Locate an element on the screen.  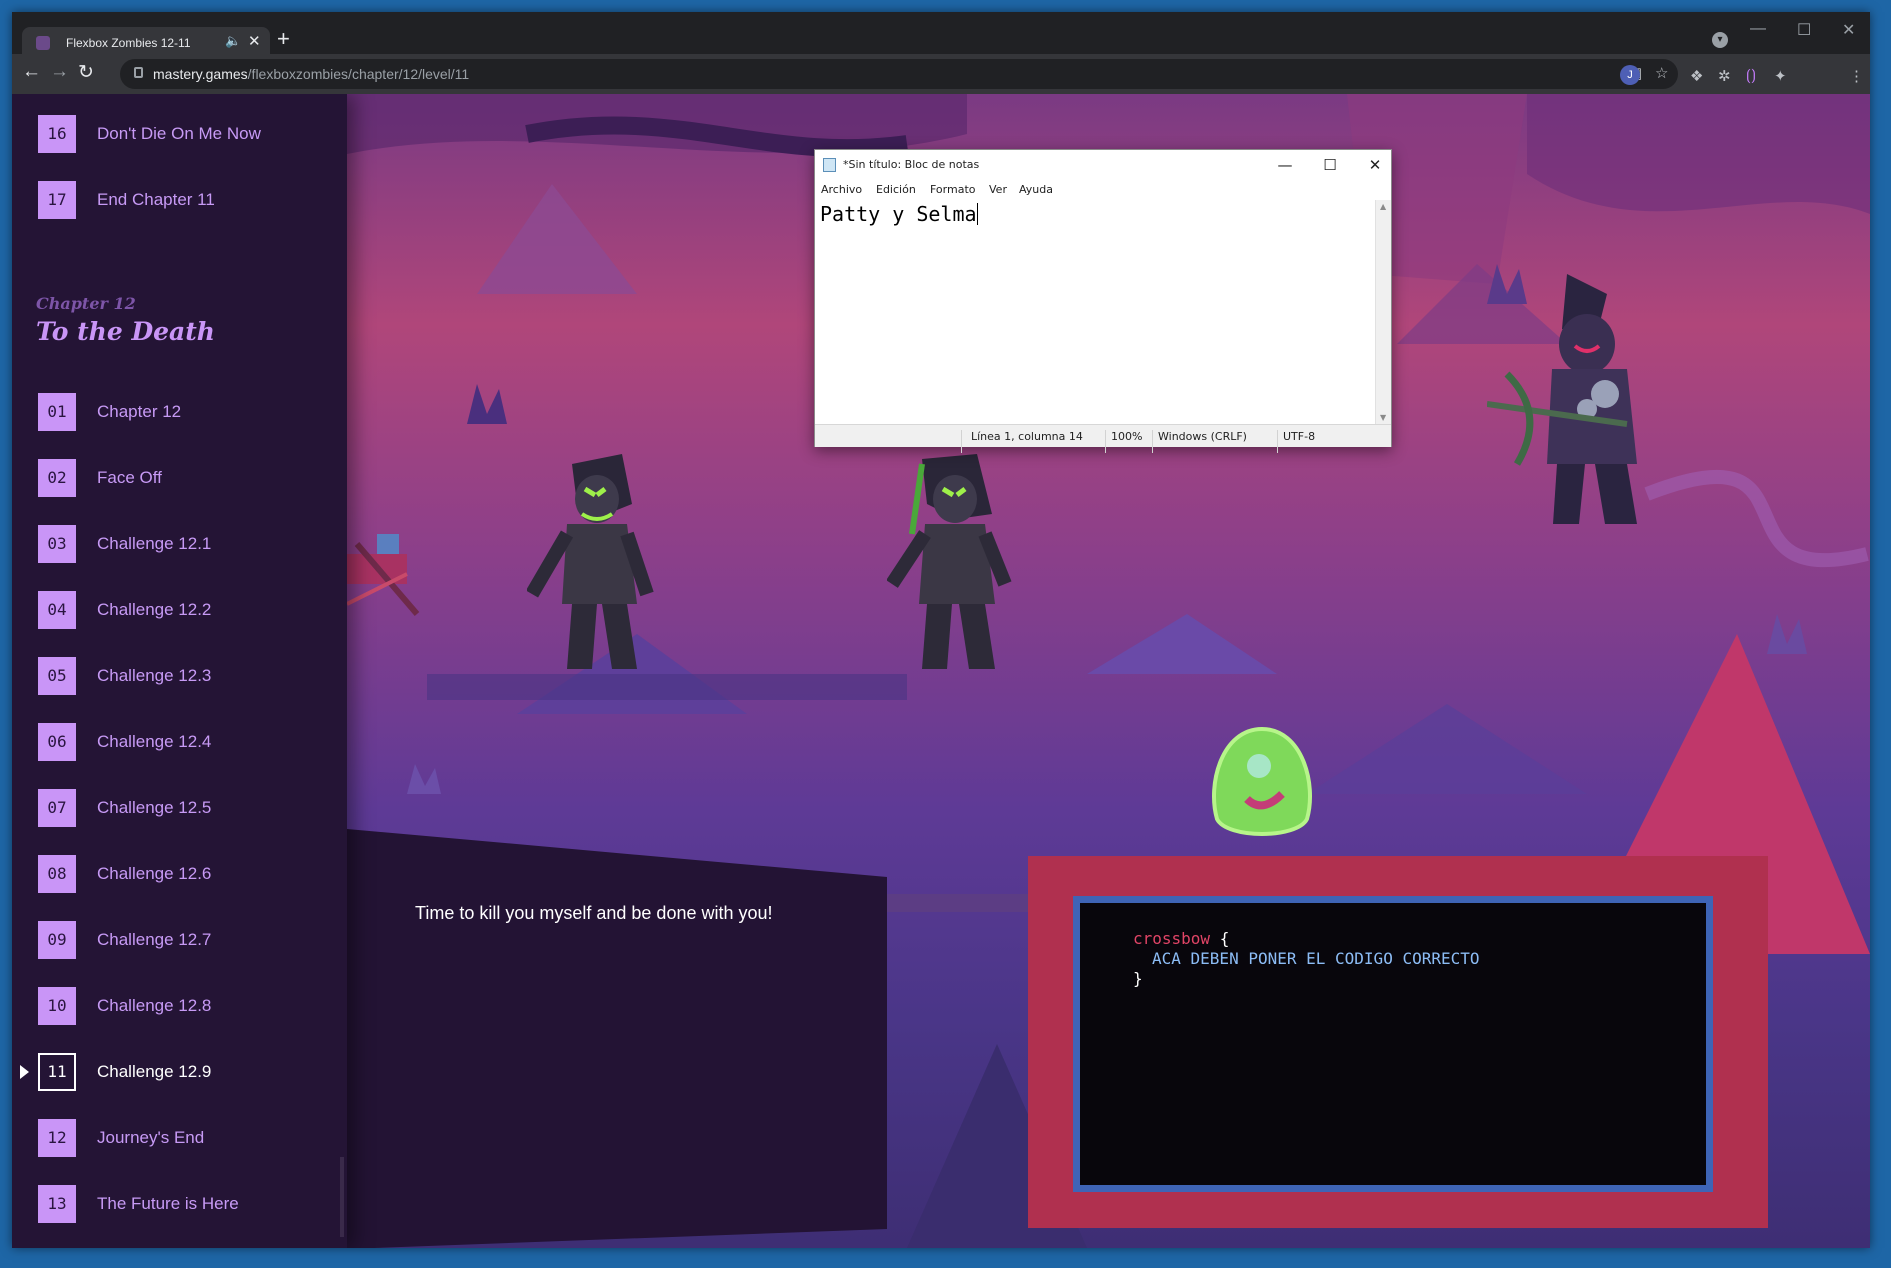
maximize-icon: ☐ is located at coordinates (1804, 30).